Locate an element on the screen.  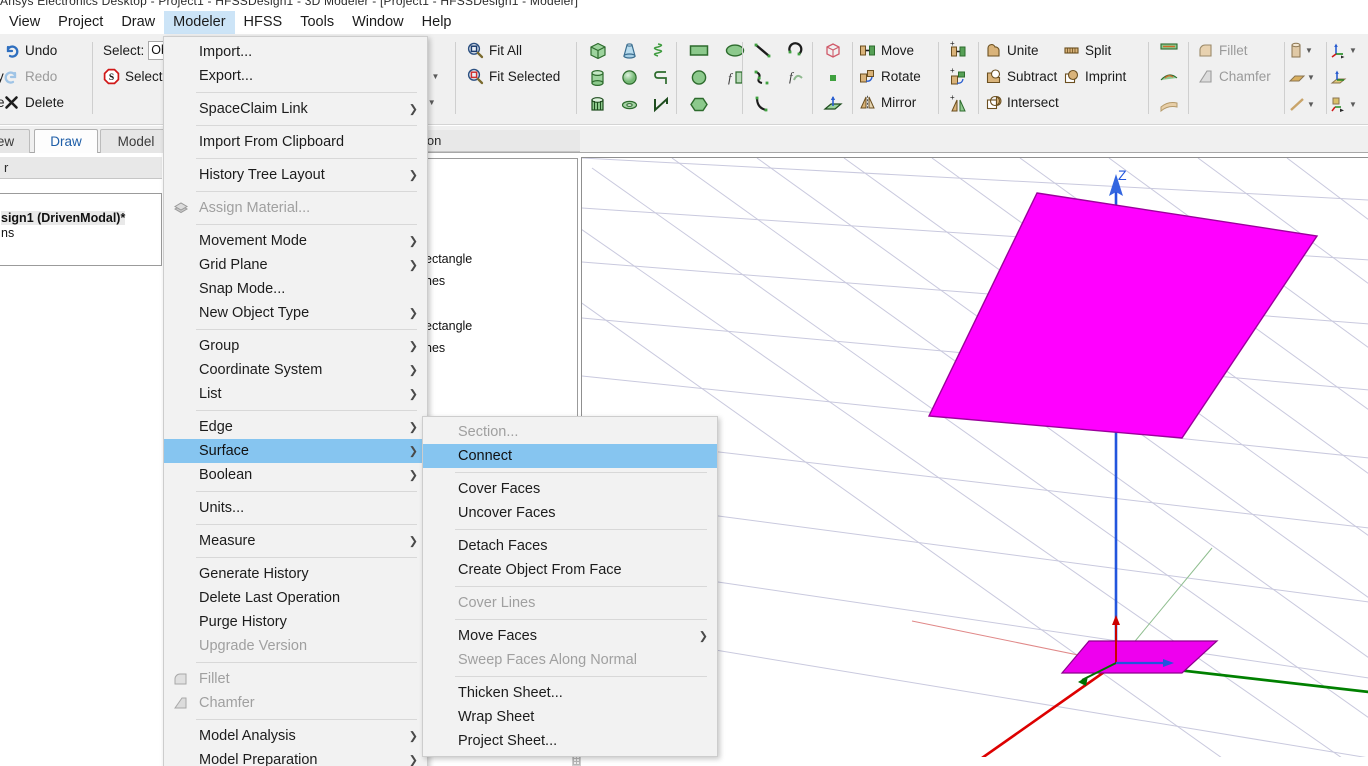
history-item-rectangle-1: ectangle is located at coordinates (448, 259).